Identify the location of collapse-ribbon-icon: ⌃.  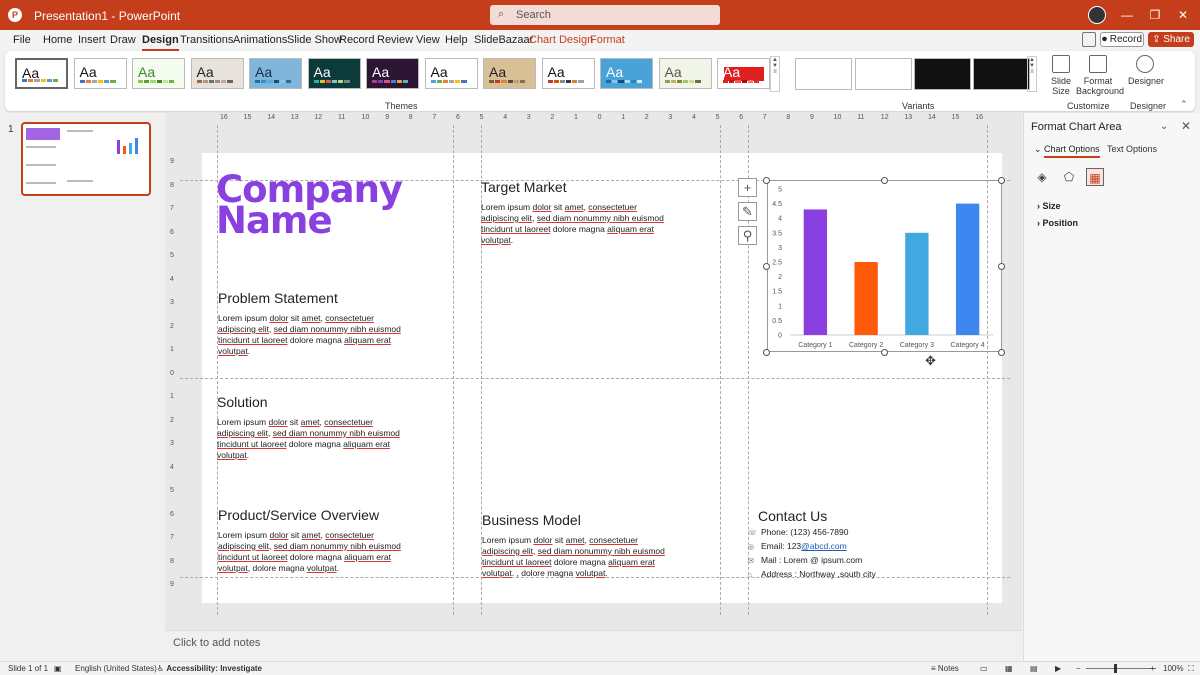
(1184, 104).